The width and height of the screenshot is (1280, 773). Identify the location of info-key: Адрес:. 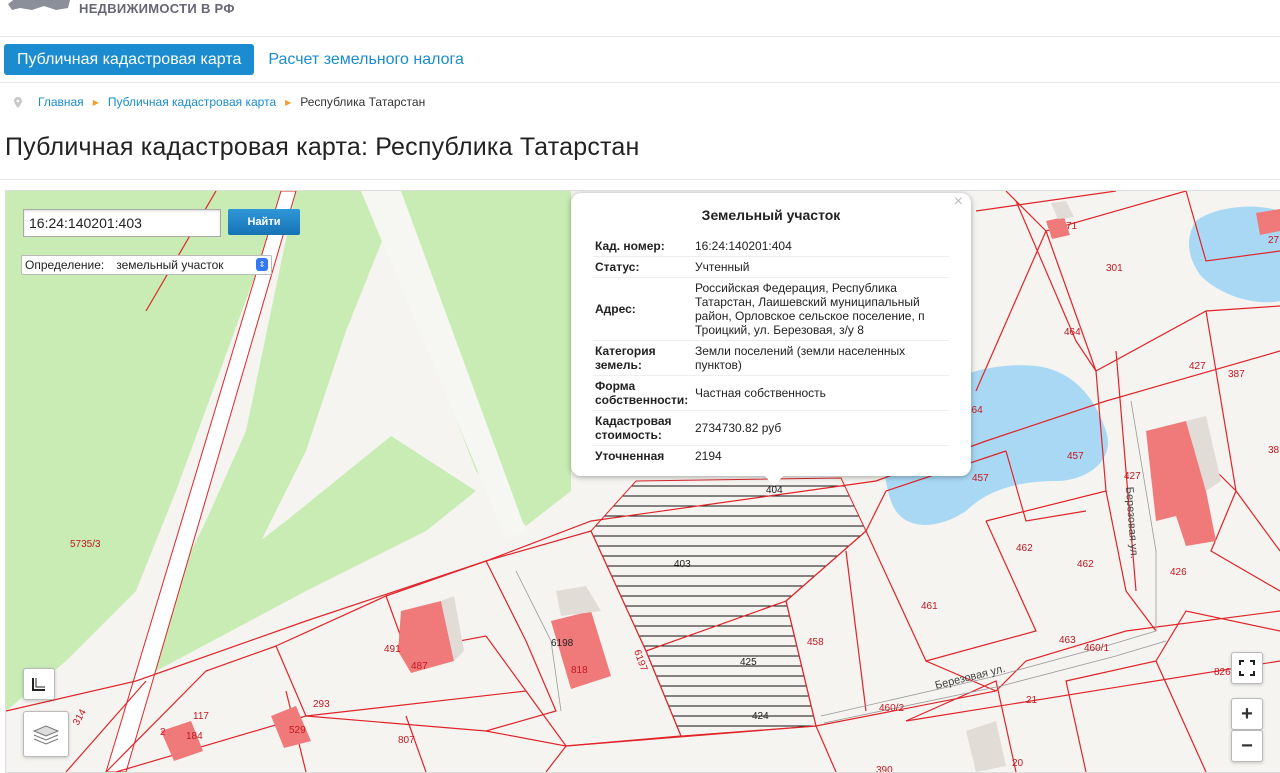
(643, 309).